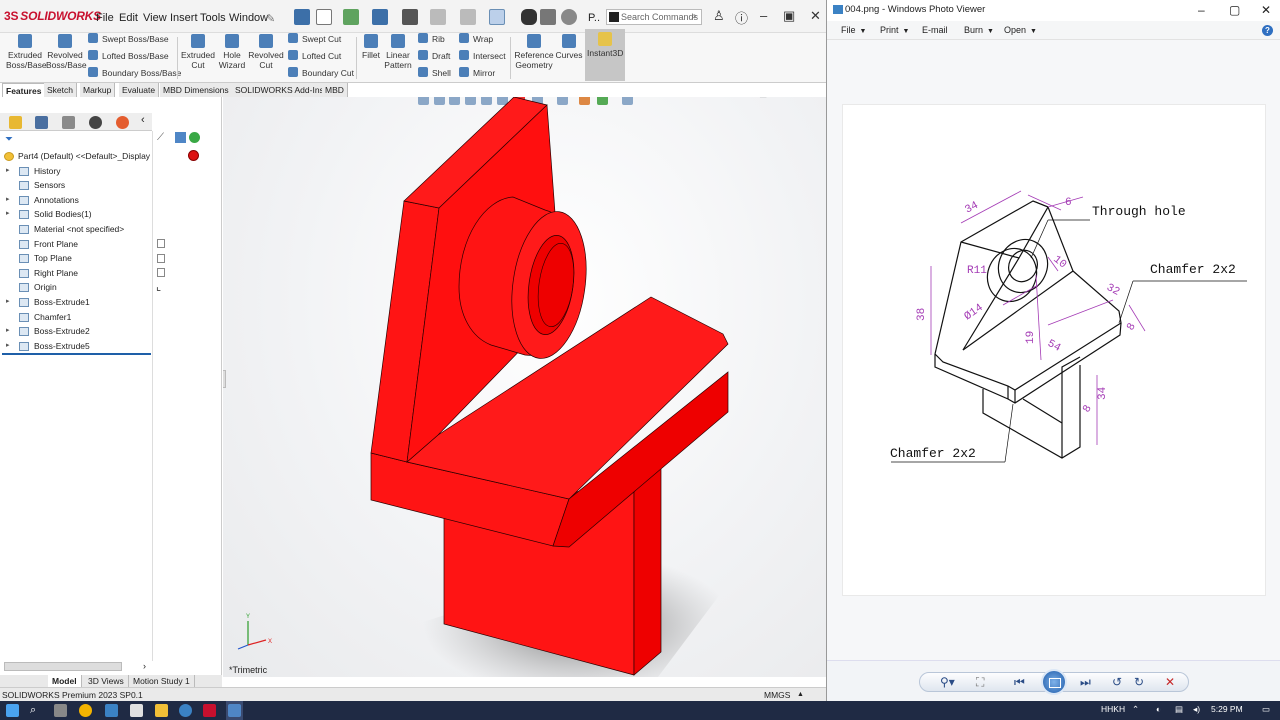 The width and height of the screenshot is (1280, 720). I want to click on lofted-boss-button: Lofted Boss/Base, so click(128, 55).